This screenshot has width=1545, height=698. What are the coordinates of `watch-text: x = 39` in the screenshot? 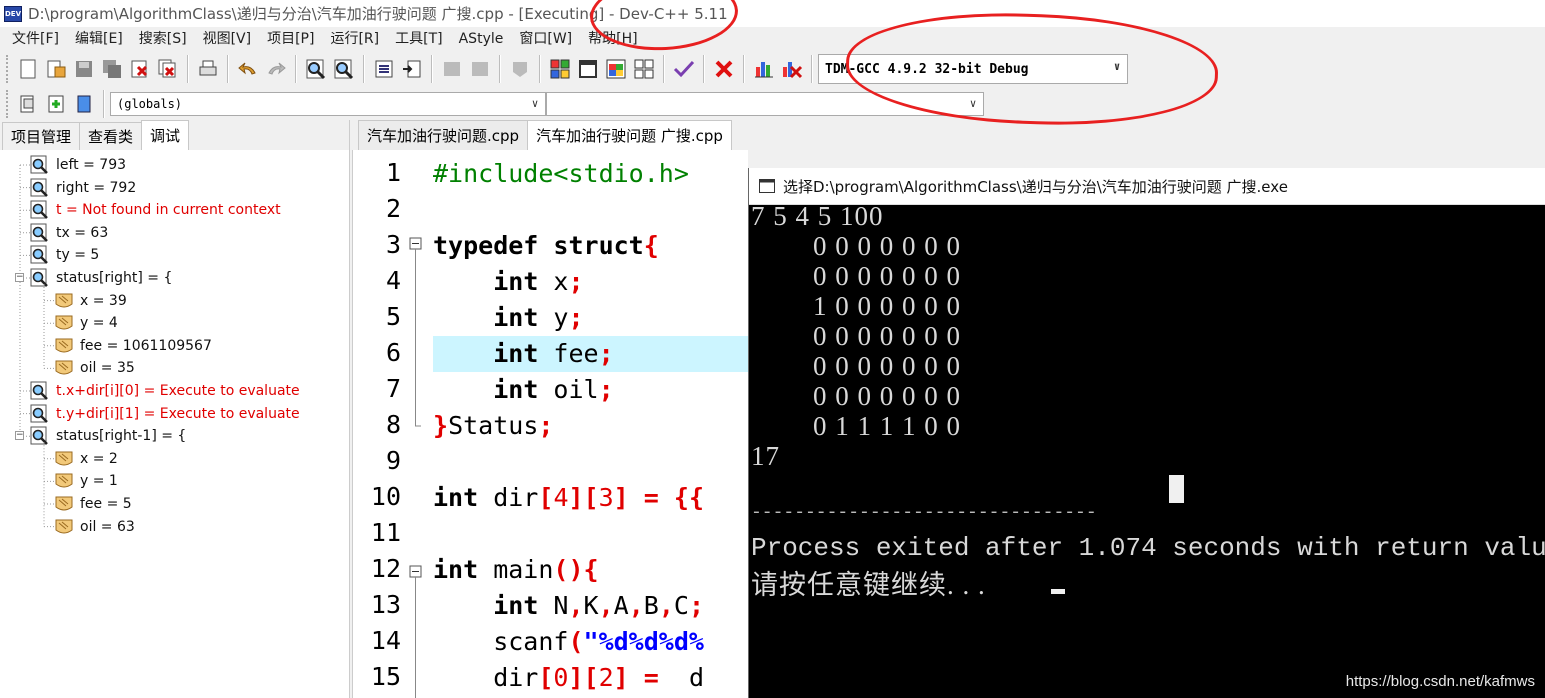 It's located at (103, 300).